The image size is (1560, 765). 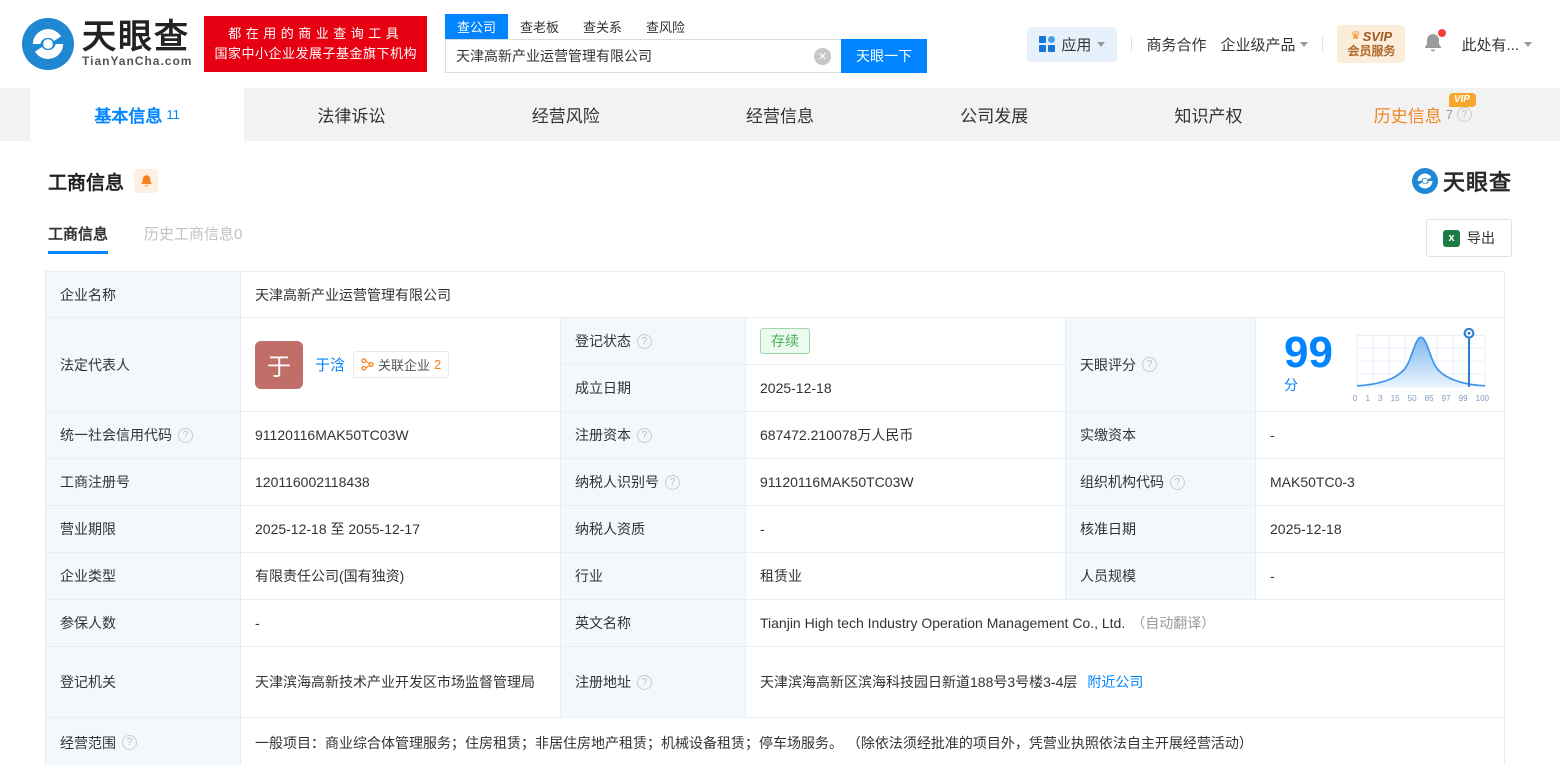 What do you see at coordinates (1528, 44) in the screenshot?
I see `chevron-down-icon` at bounding box center [1528, 44].